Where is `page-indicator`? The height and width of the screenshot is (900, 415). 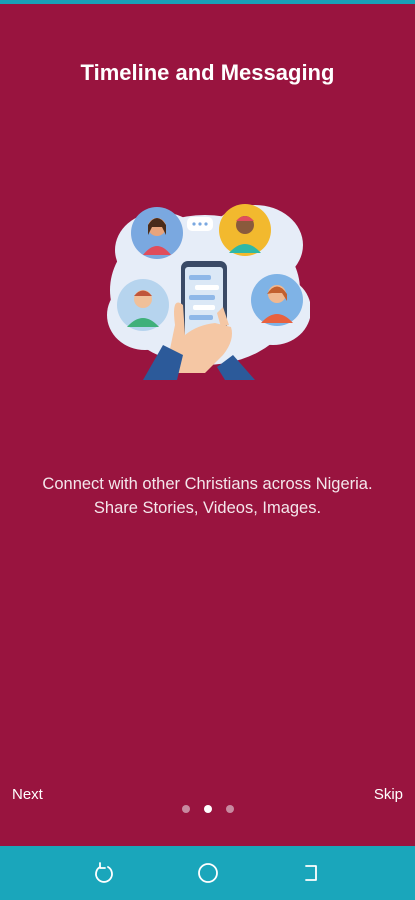
page-indicator is located at coordinates (207, 809).